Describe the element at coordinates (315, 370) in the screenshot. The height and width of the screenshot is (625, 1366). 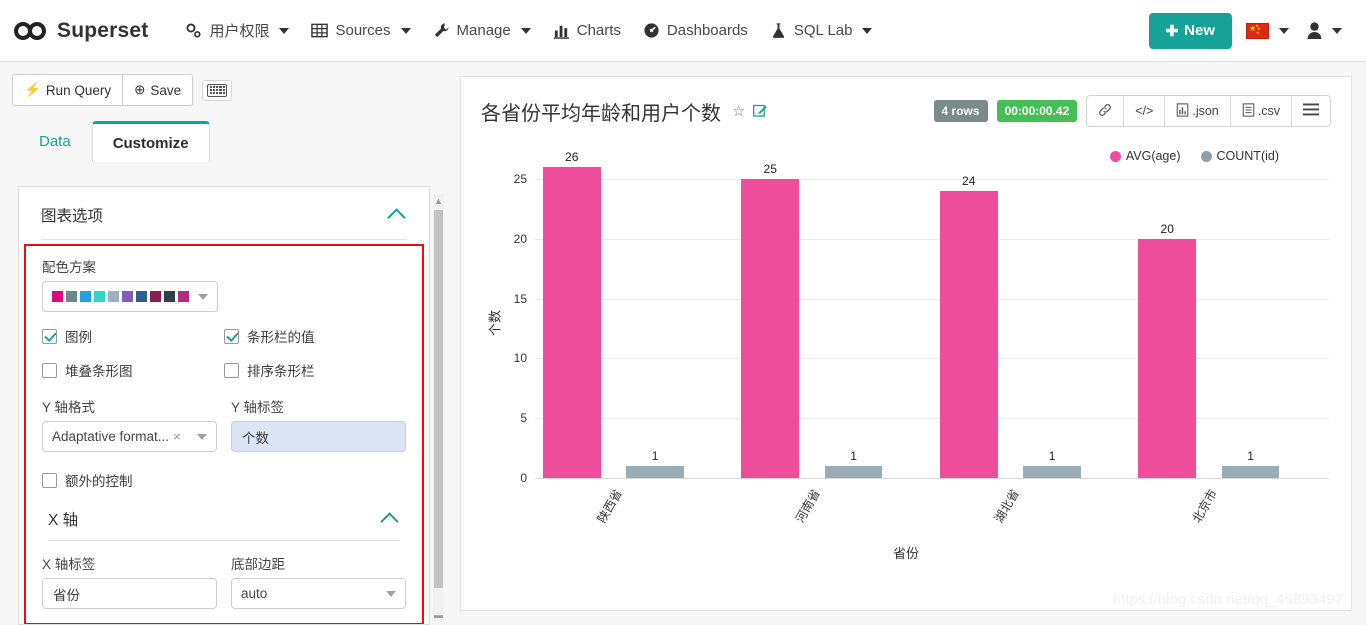
I see `checkbox-sort-bars: 排序条形栏` at that location.